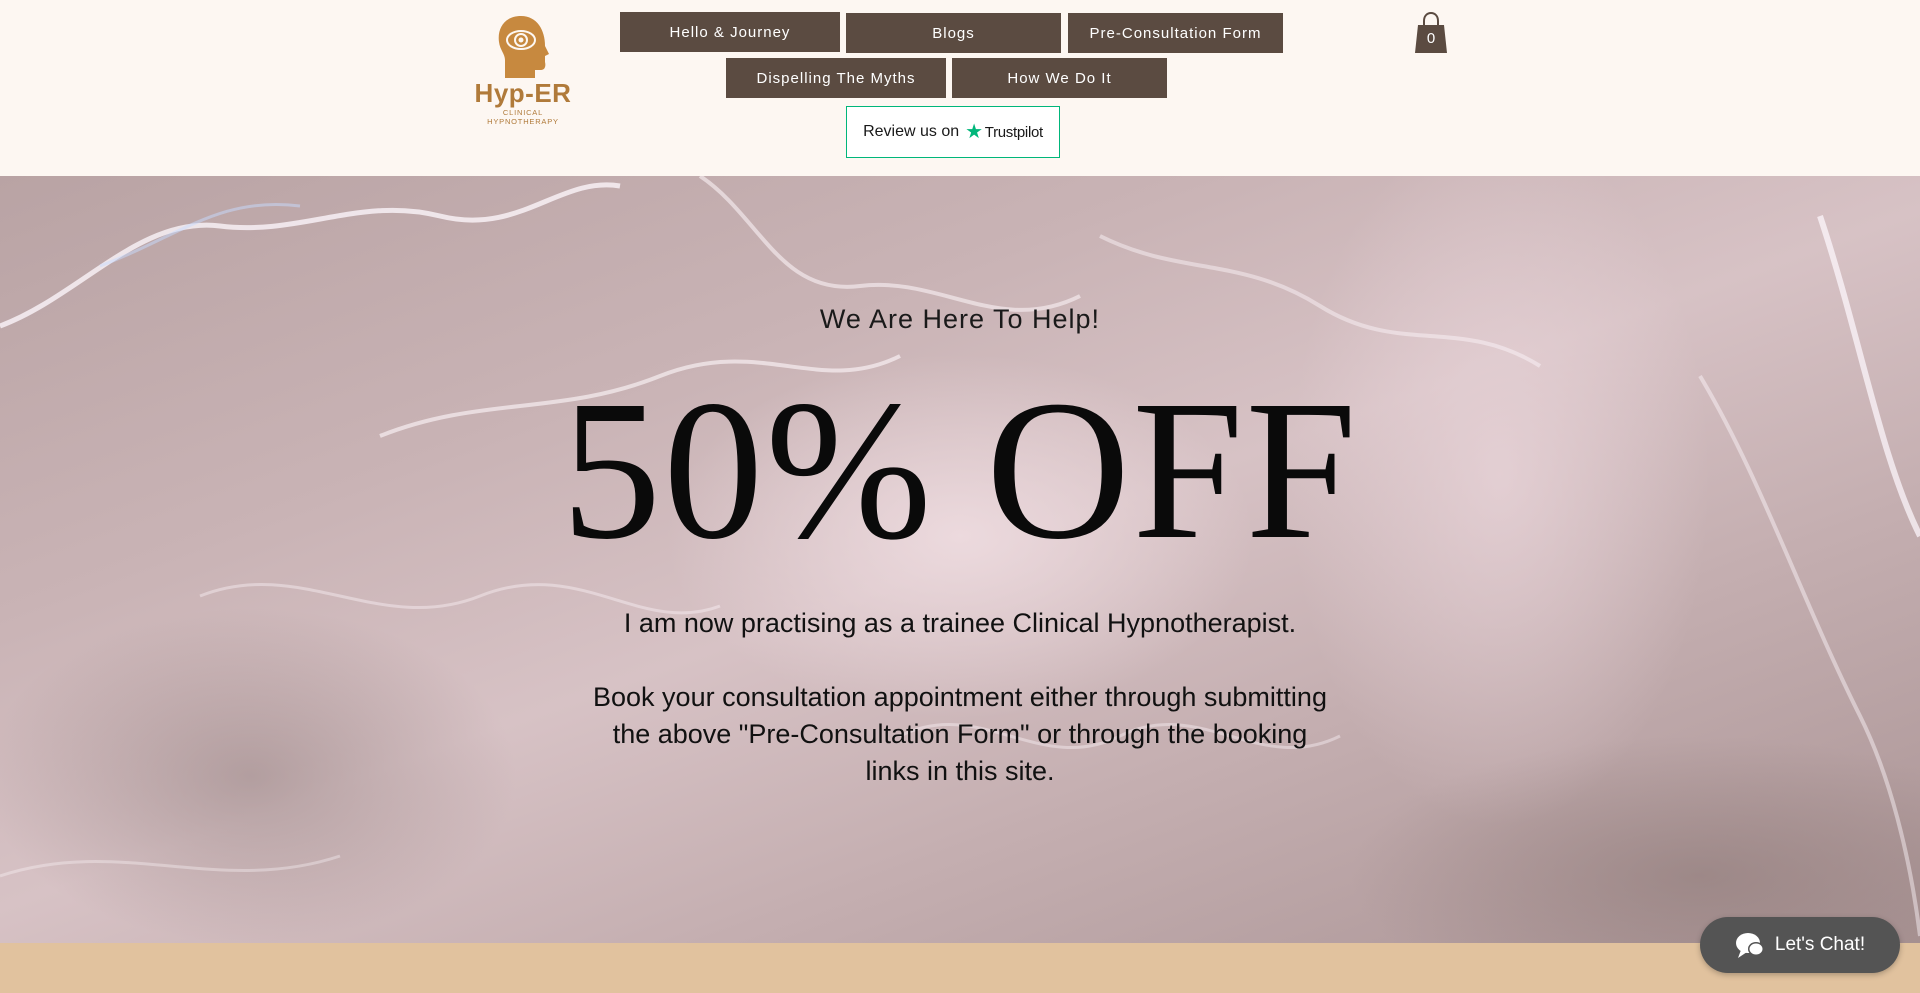 The image size is (1920, 993). What do you see at coordinates (960, 470) in the screenshot?
I see `hero-title: 50% OFF` at bounding box center [960, 470].